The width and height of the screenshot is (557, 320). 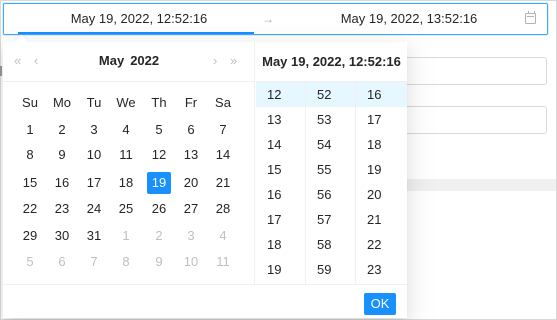 I want to click on hour-option: 18, so click(x=280, y=244).